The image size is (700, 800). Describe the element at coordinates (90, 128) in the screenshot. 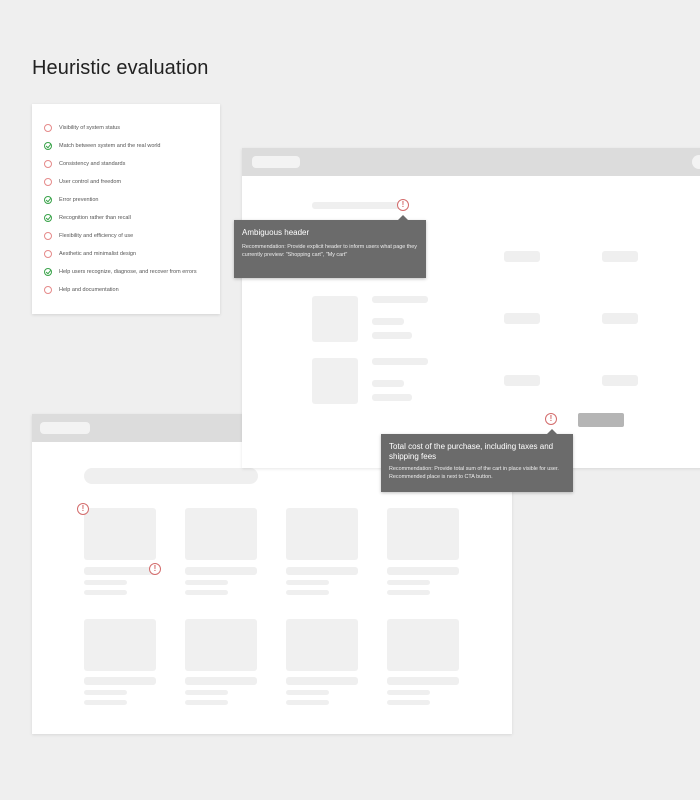

I see `heuristic-label: Visibility of system status` at that location.